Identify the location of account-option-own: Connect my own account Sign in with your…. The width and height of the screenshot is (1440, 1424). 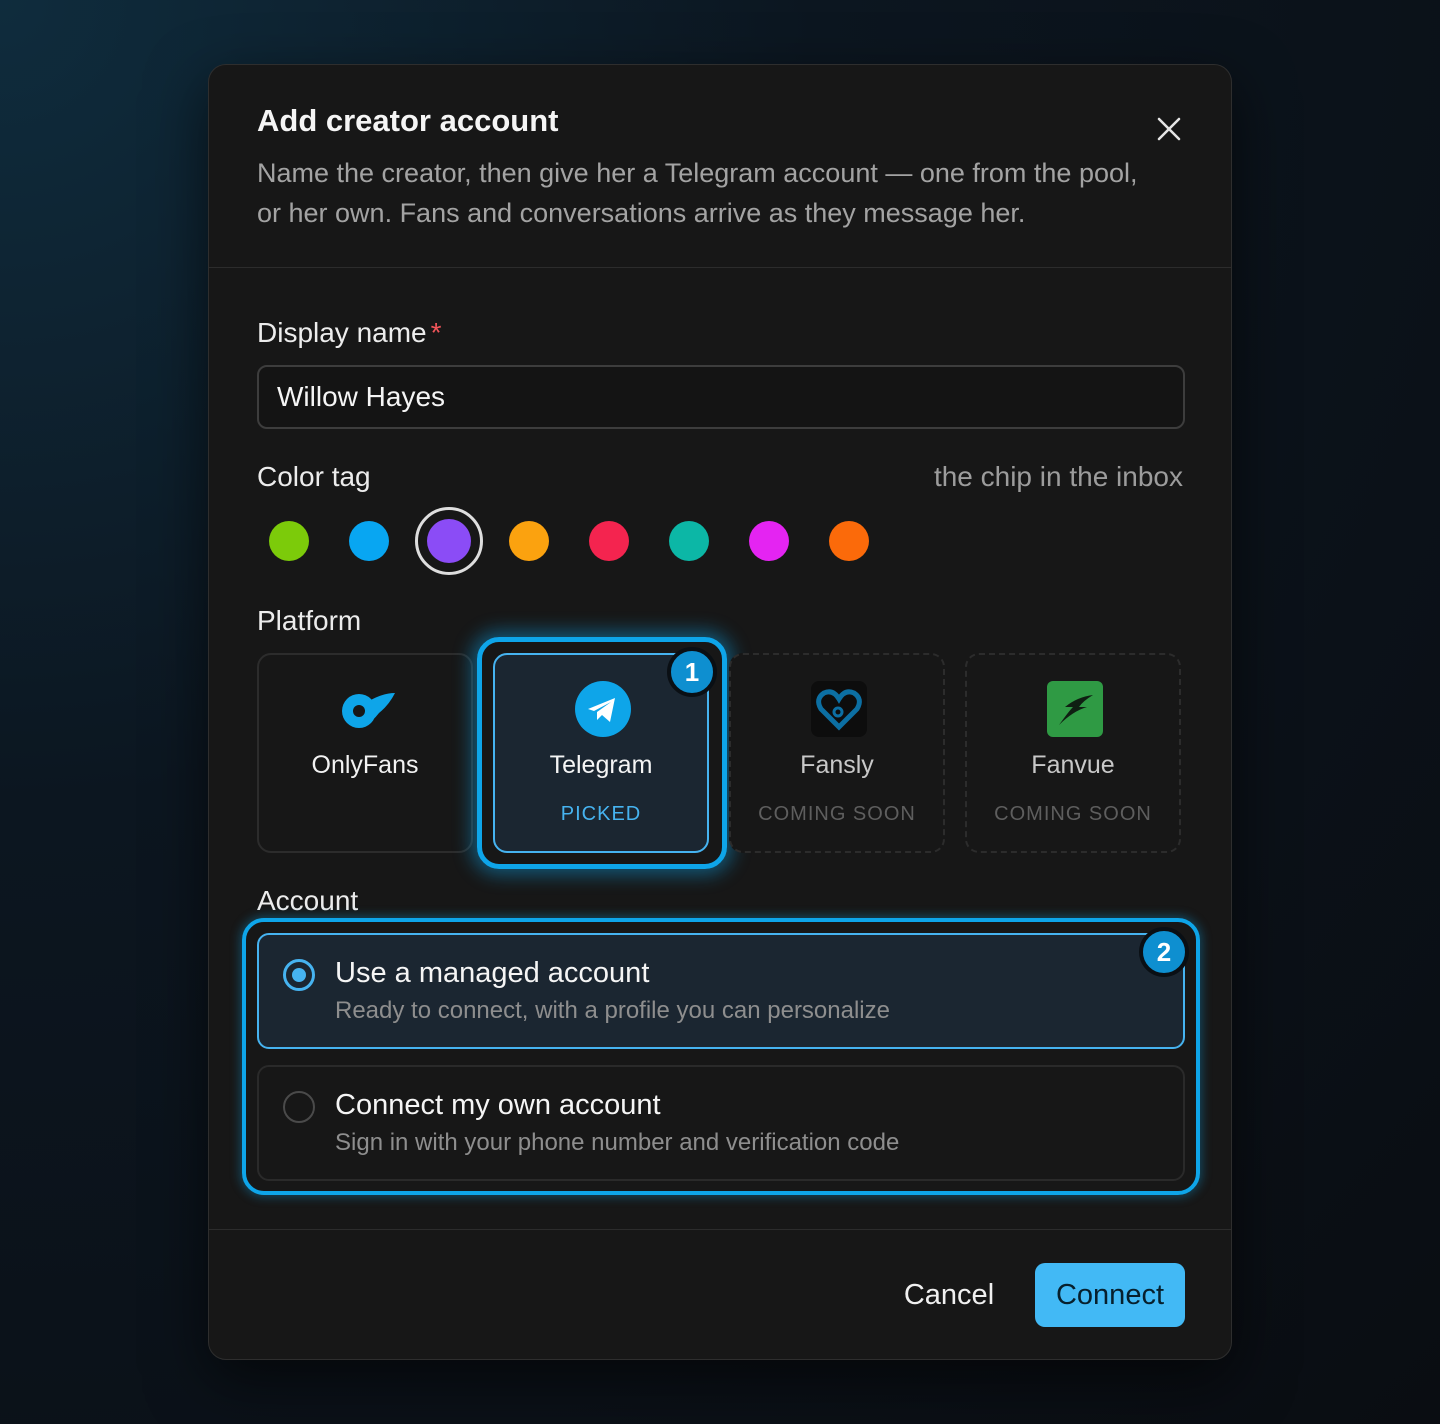
(721, 1123).